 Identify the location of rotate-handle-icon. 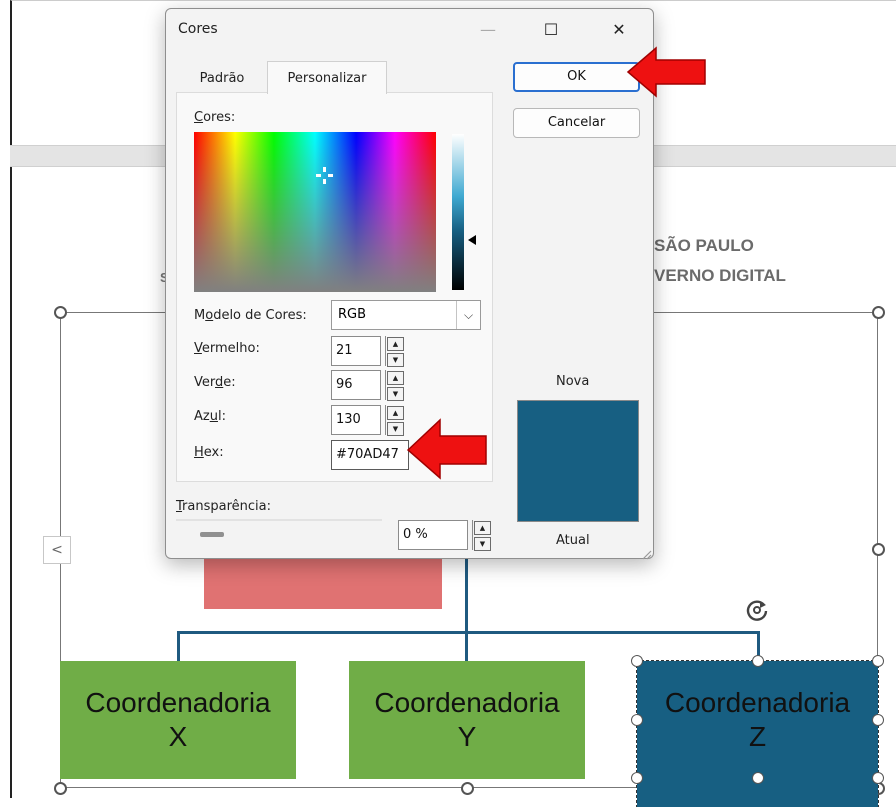
(757, 612).